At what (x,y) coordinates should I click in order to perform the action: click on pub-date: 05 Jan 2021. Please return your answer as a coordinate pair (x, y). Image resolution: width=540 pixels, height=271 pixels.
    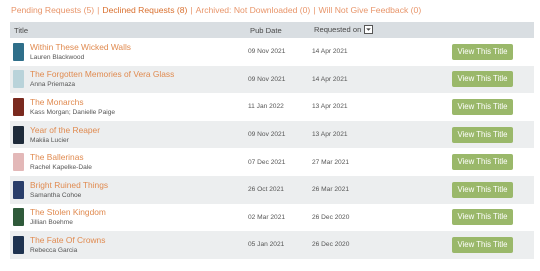
    Looking at the image, I should click on (266, 245).